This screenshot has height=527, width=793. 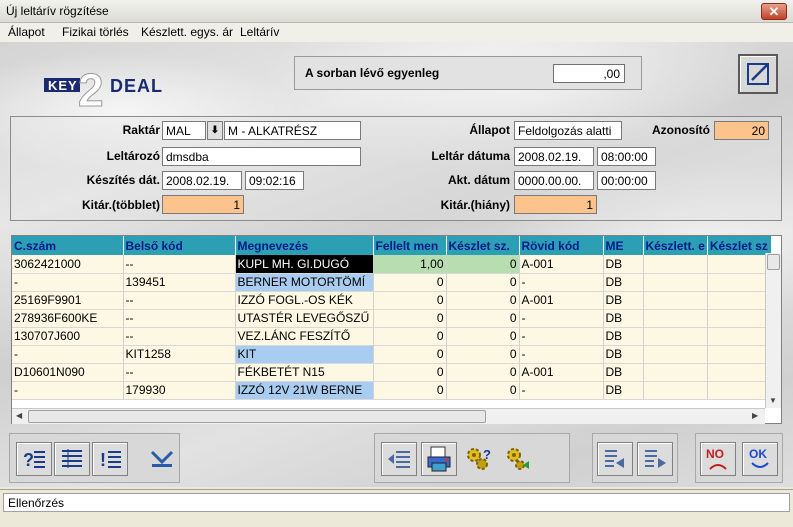 What do you see at coordinates (68, 336) in the screenshot?
I see `cell-cszam: 130707J600` at bounding box center [68, 336].